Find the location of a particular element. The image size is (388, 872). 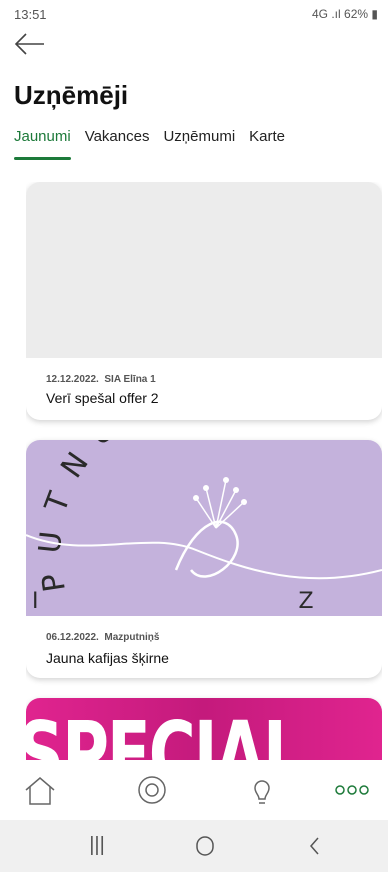

status-time: 13:51 is located at coordinates (30, 14).